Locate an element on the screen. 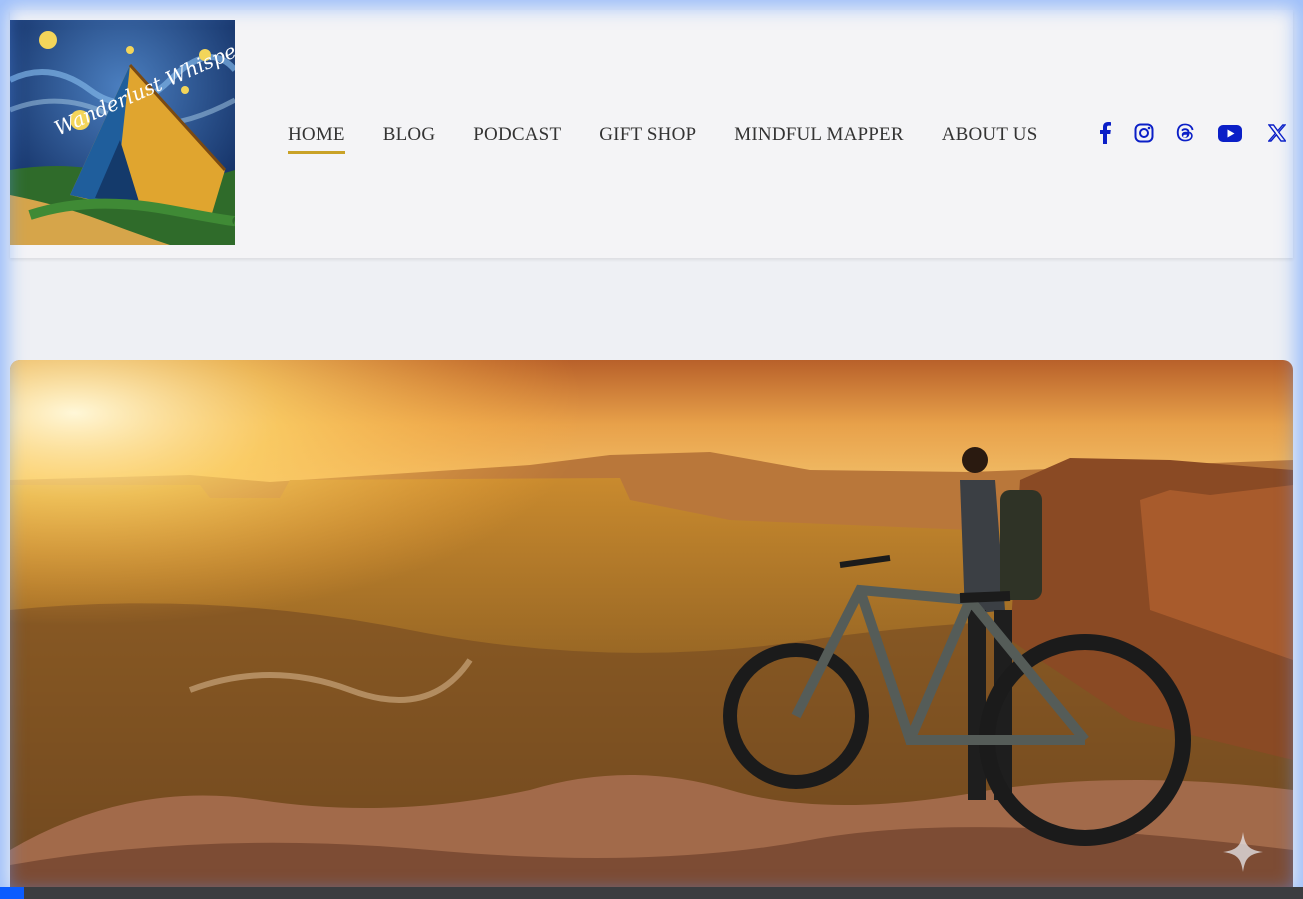 The width and height of the screenshot is (1303, 899). scroll-indicator is located at coordinates (12, 893).